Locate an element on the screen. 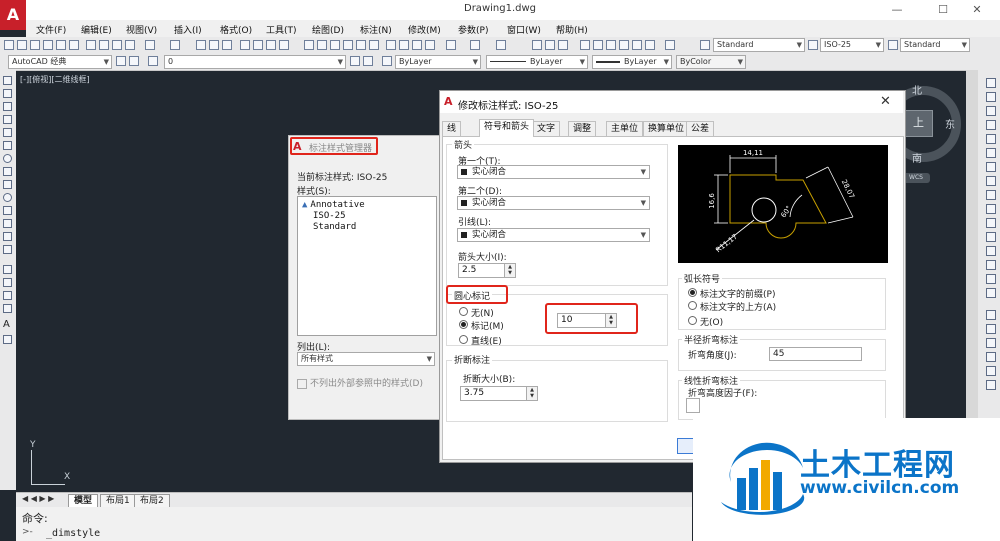  layer-select: 0 ▼ is located at coordinates (255, 62).